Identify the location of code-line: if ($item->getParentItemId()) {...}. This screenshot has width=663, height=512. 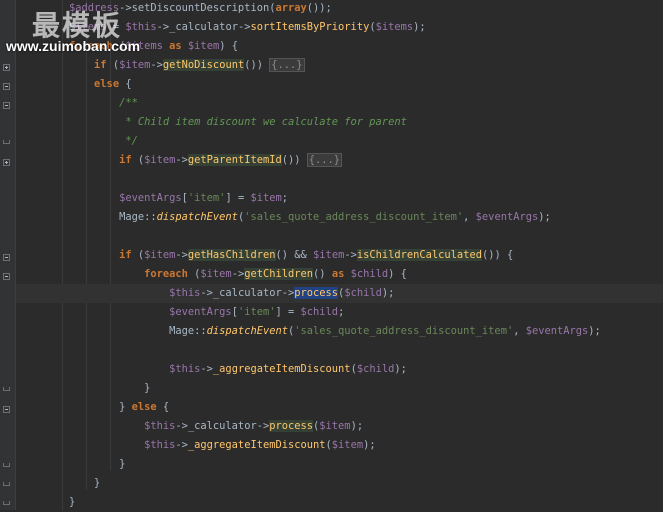
(339, 160).